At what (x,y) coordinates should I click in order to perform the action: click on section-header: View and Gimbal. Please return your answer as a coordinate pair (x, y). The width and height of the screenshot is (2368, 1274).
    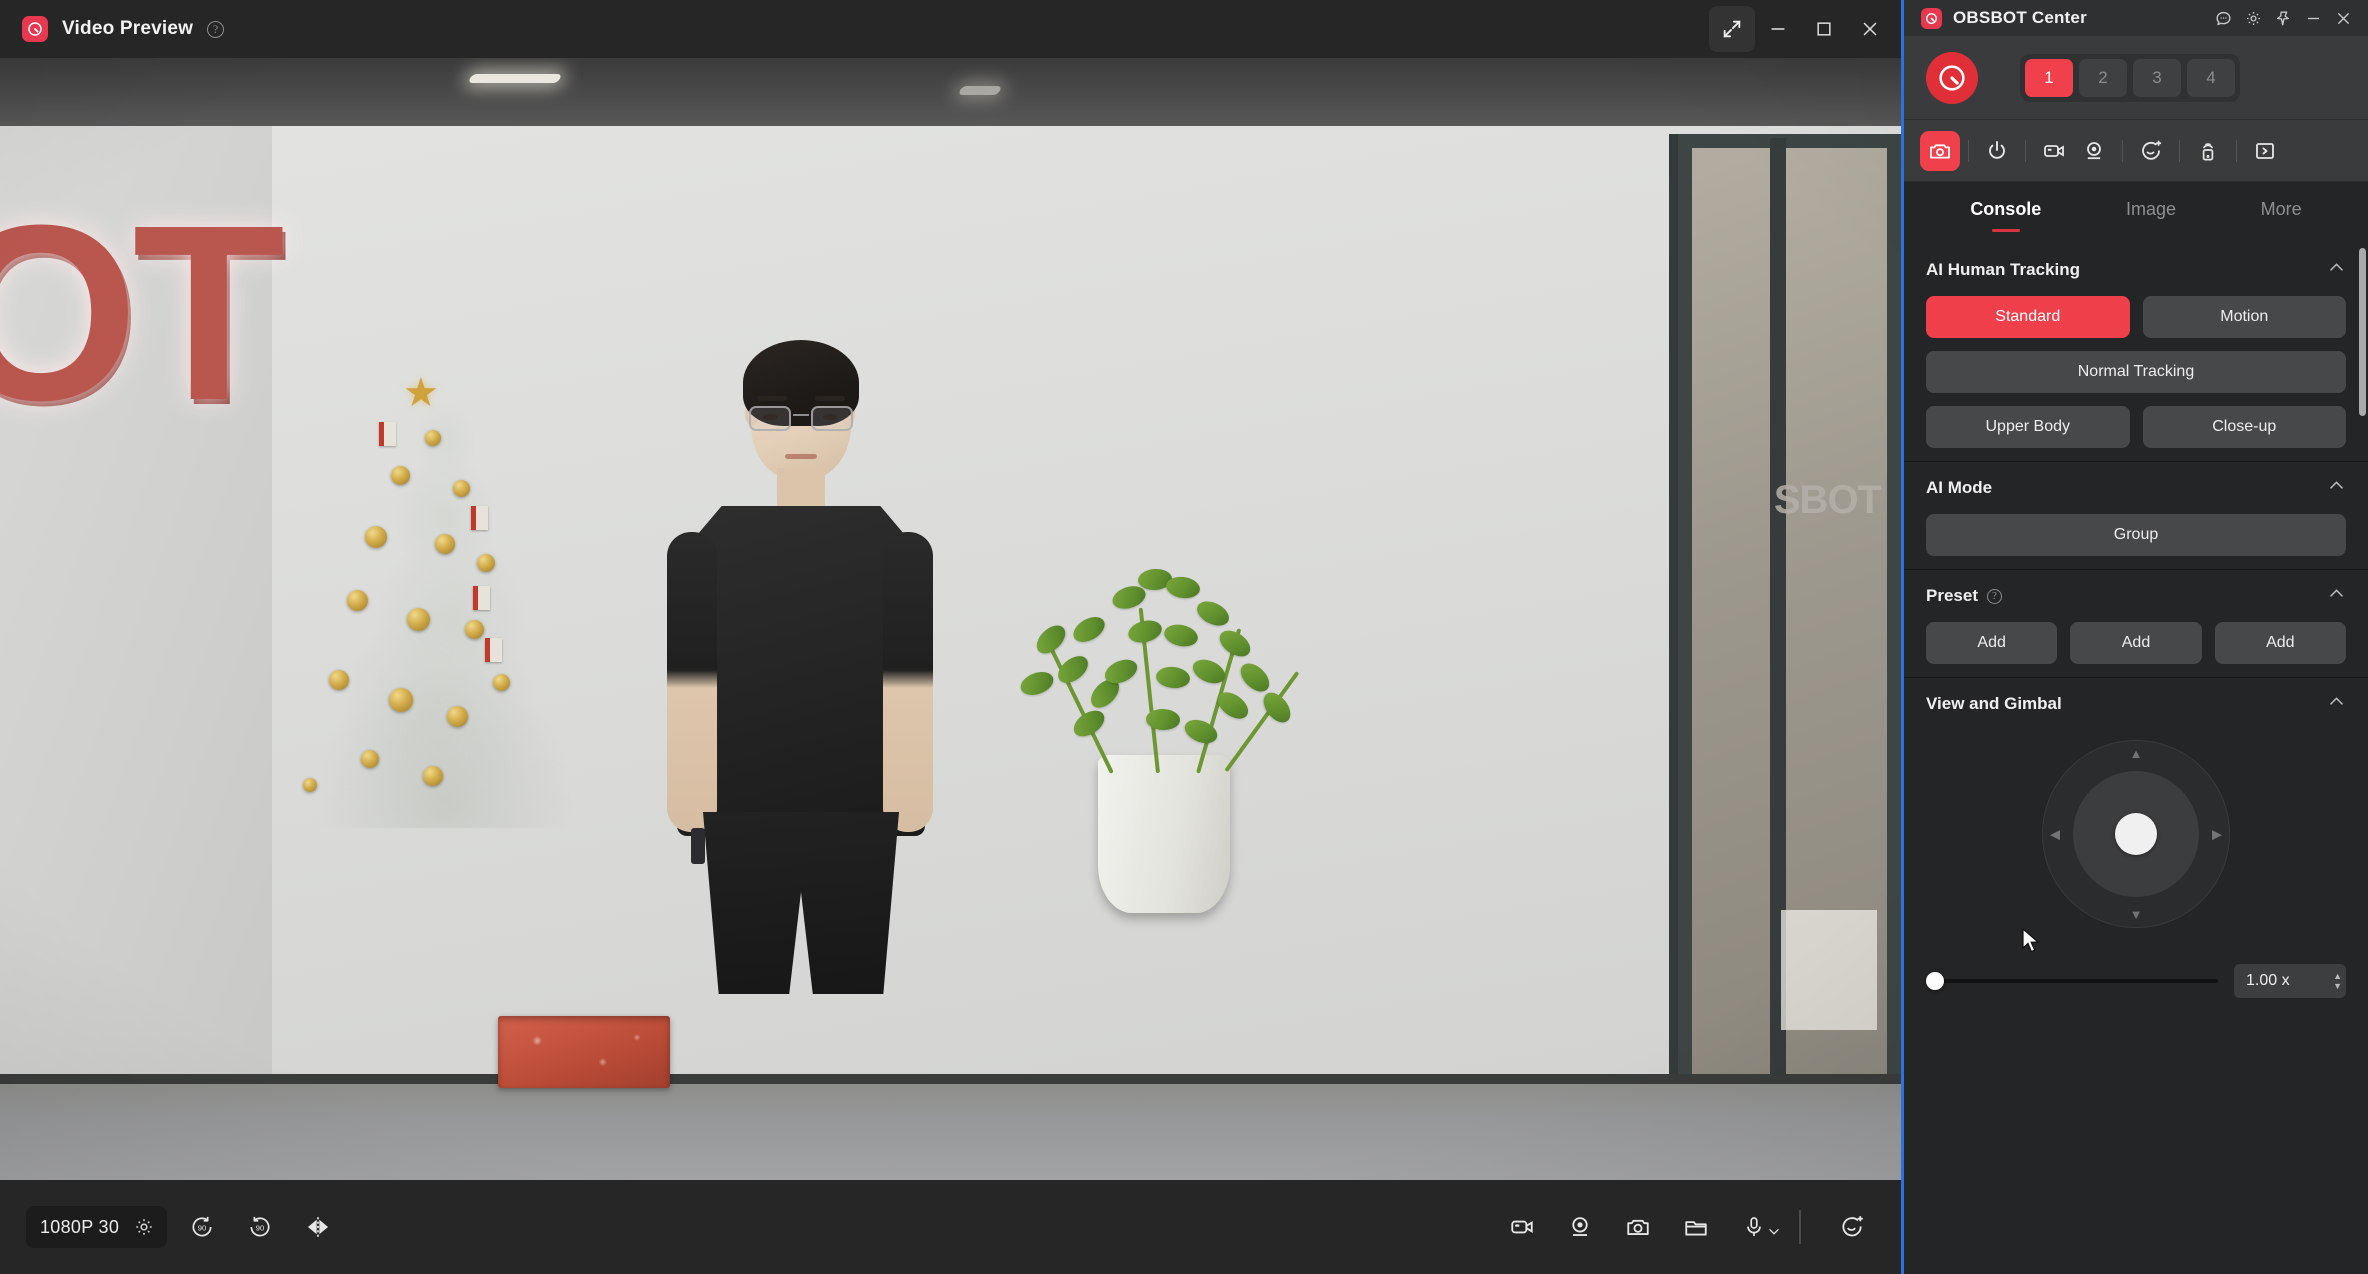
    Looking at the image, I should click on (2136, 704).